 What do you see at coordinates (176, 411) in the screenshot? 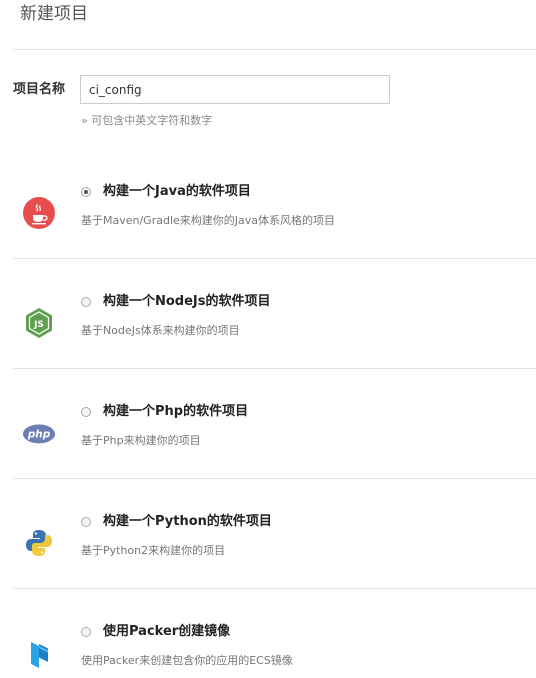
I see `option-title: 构建一个Php的软件项目` at bounding box center [176, 411].